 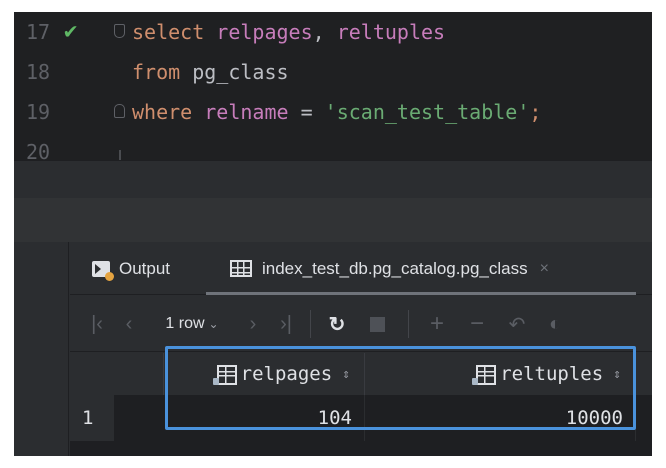 I want to click on code-line: 20, so click(x=333, y=146).